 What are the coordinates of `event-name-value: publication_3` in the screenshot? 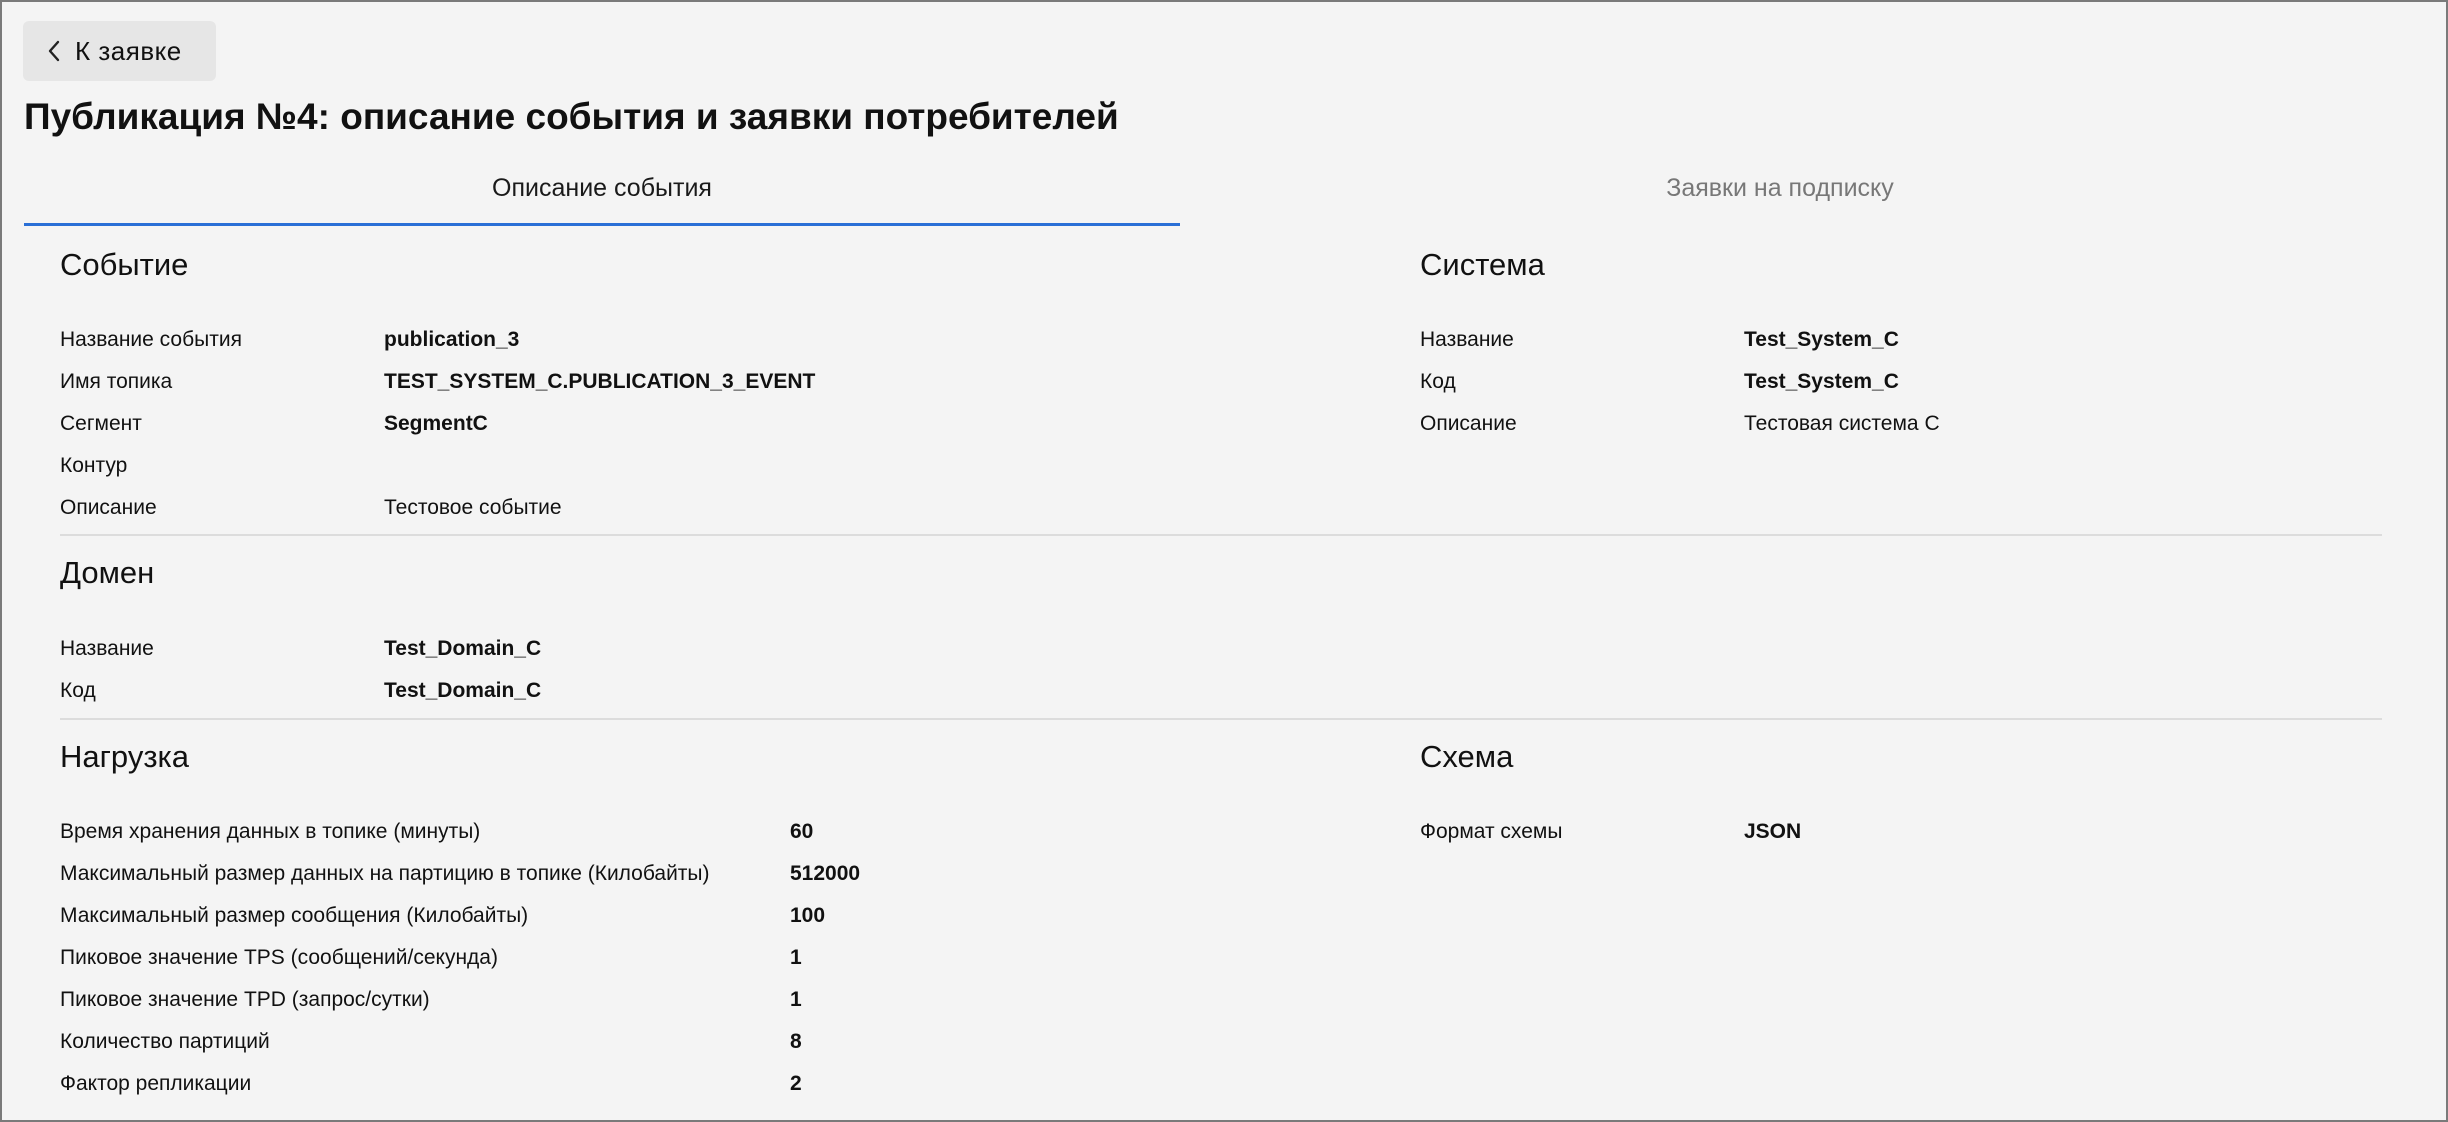 It's located at (452, 339).